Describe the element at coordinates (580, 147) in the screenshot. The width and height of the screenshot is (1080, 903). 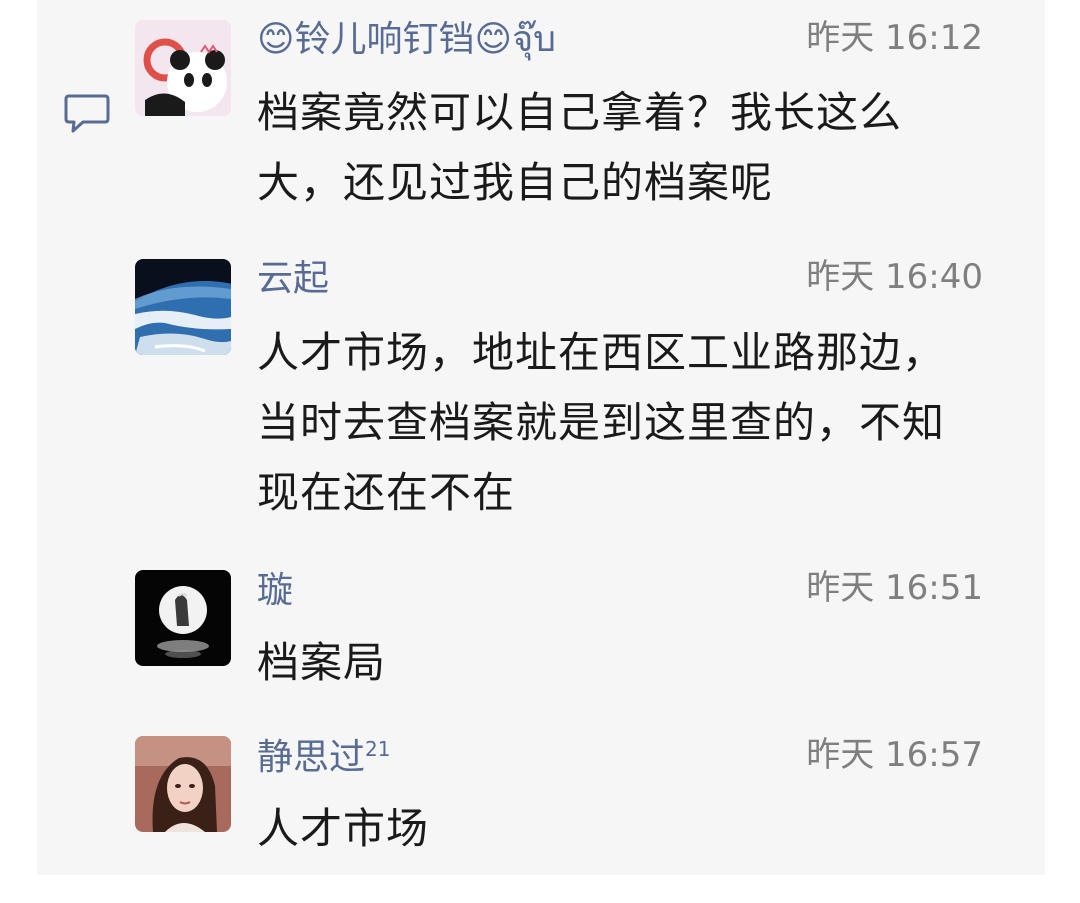
I see `comment-text: 档案竟然可以自己拿着？我长这么大，还见过我自己的档案呢` at that location.